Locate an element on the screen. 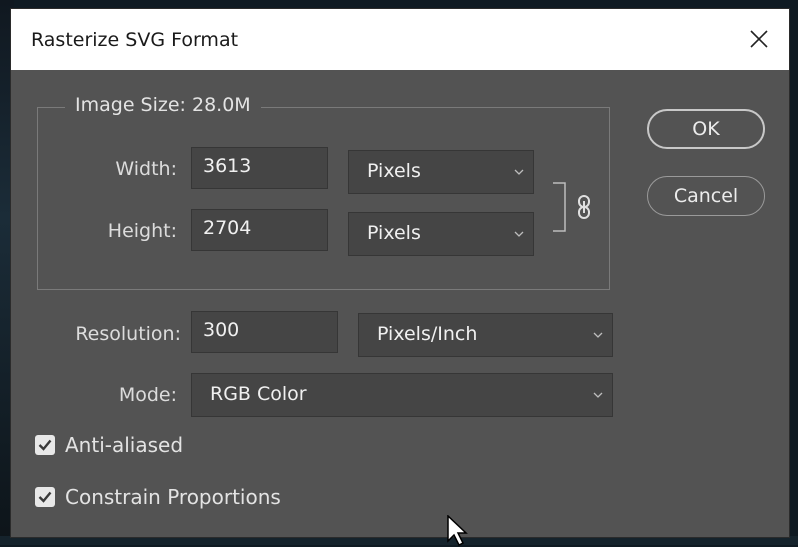 Image resolution: width=798 pixels, height=547 pixels. image-size-legend: Image Size: 28.0M is located at coordinates (163, 105).